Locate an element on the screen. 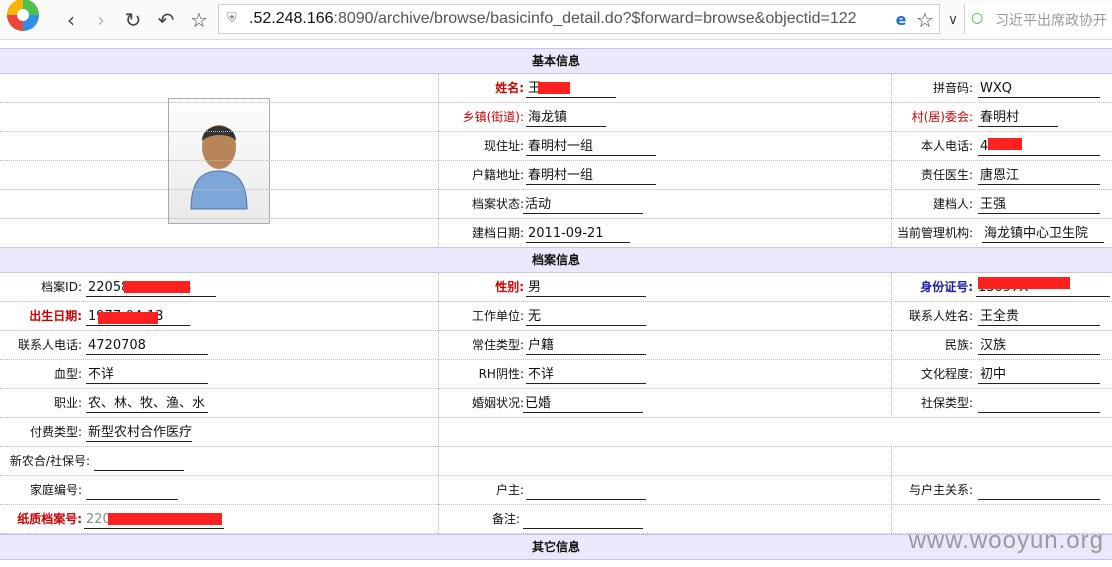  watermark: www.wooyun.org is located at coordinates (1006, 540).